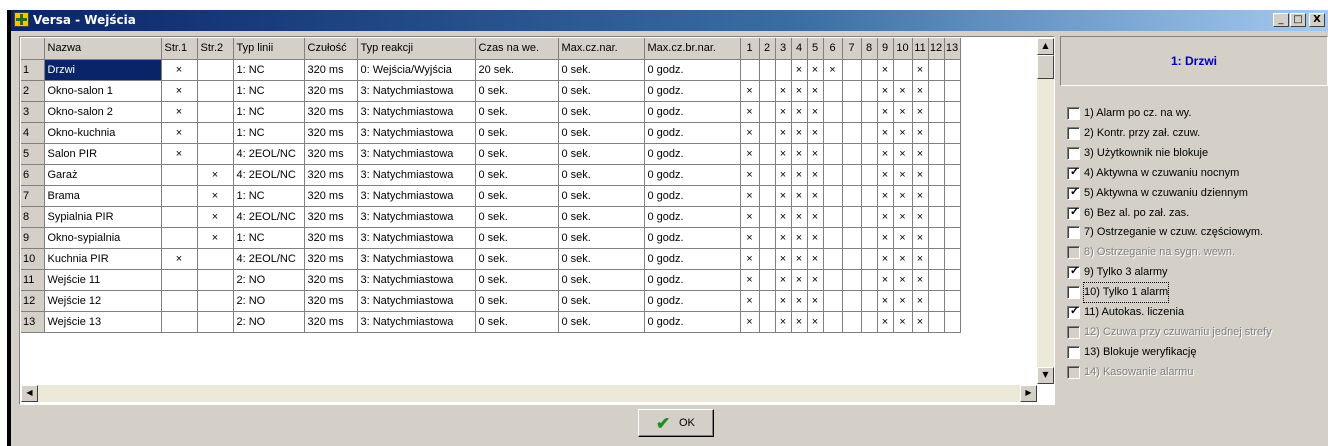 The image size is (1328, 446). Describe the element at coordinates (103, 238) in the screenshot. I see `grid-cell: Okno-sypialnia` at that location.